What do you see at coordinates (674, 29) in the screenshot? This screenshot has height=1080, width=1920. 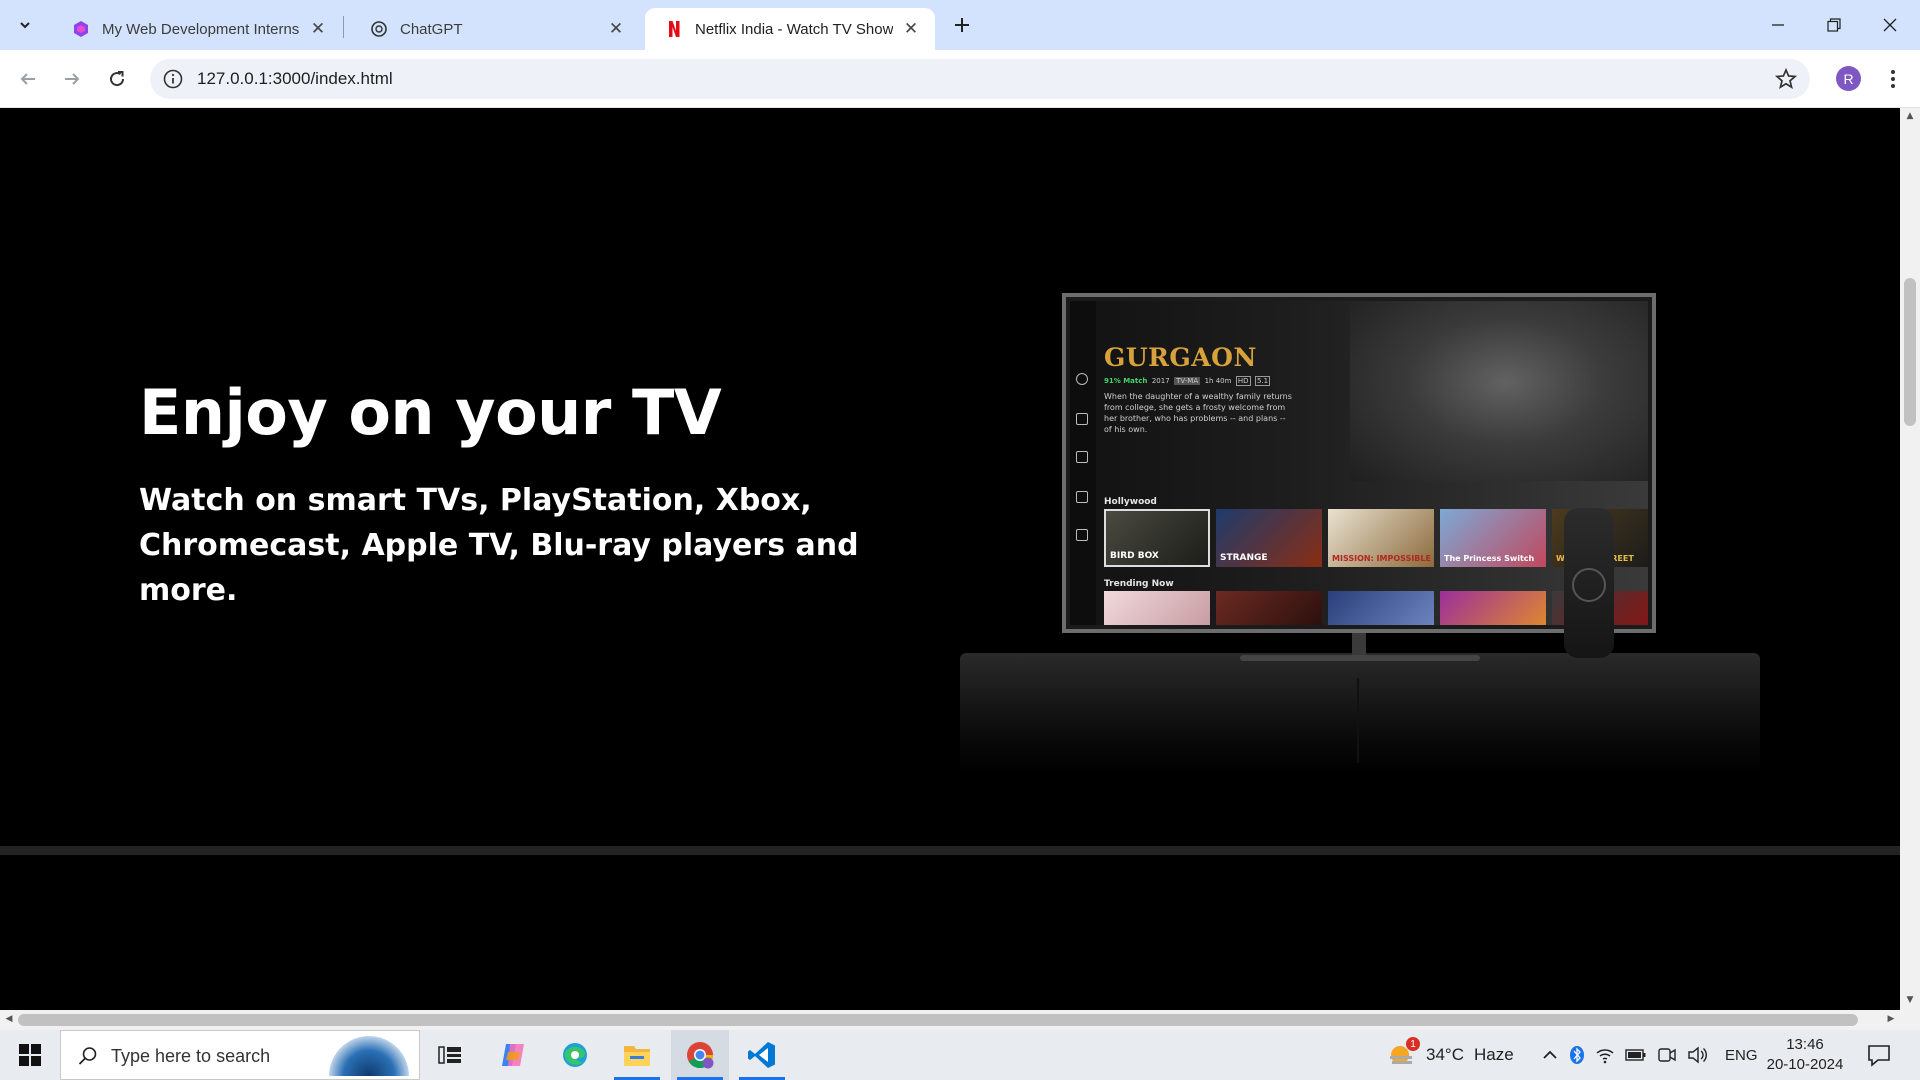 I see `netflix-n-icon` at bounding box center [674, 29].